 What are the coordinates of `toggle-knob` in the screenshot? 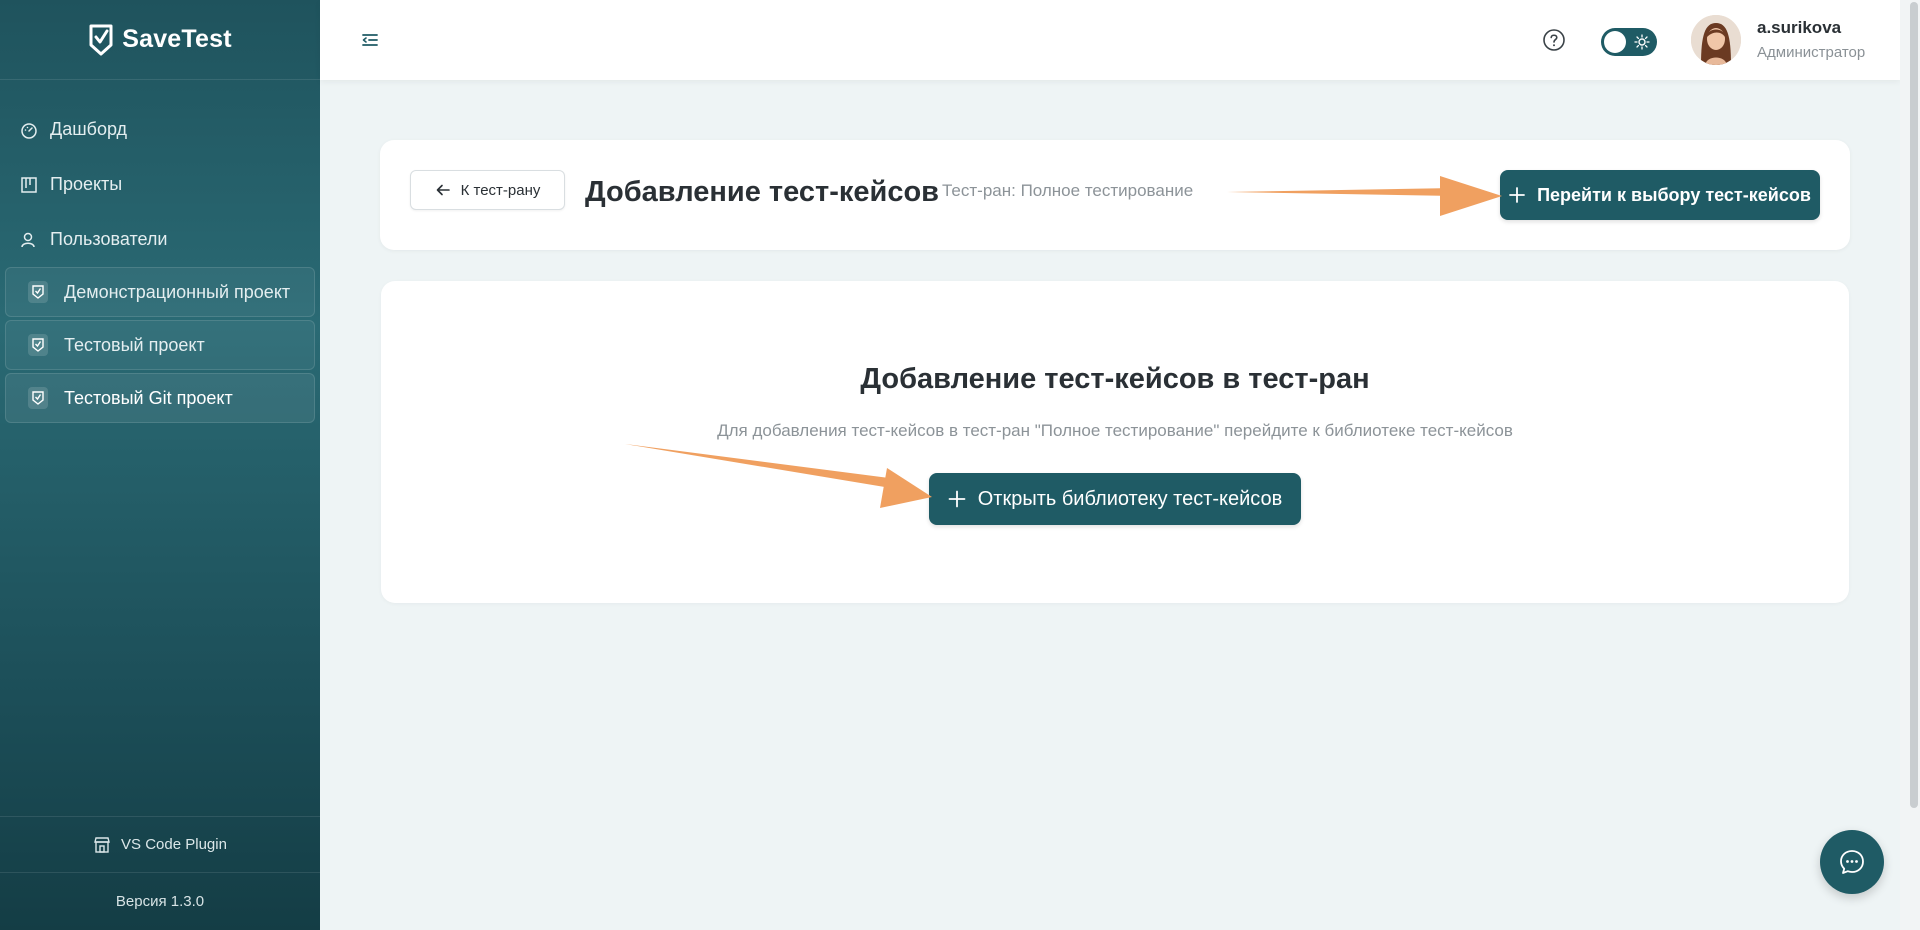 It's located at (1615, 42).